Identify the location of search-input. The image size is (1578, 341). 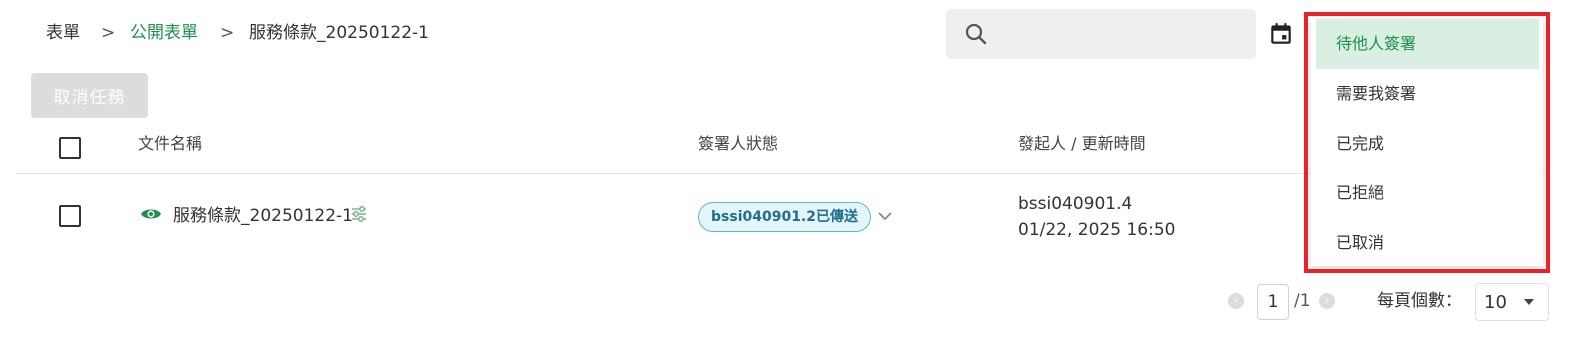
(1120, 34).